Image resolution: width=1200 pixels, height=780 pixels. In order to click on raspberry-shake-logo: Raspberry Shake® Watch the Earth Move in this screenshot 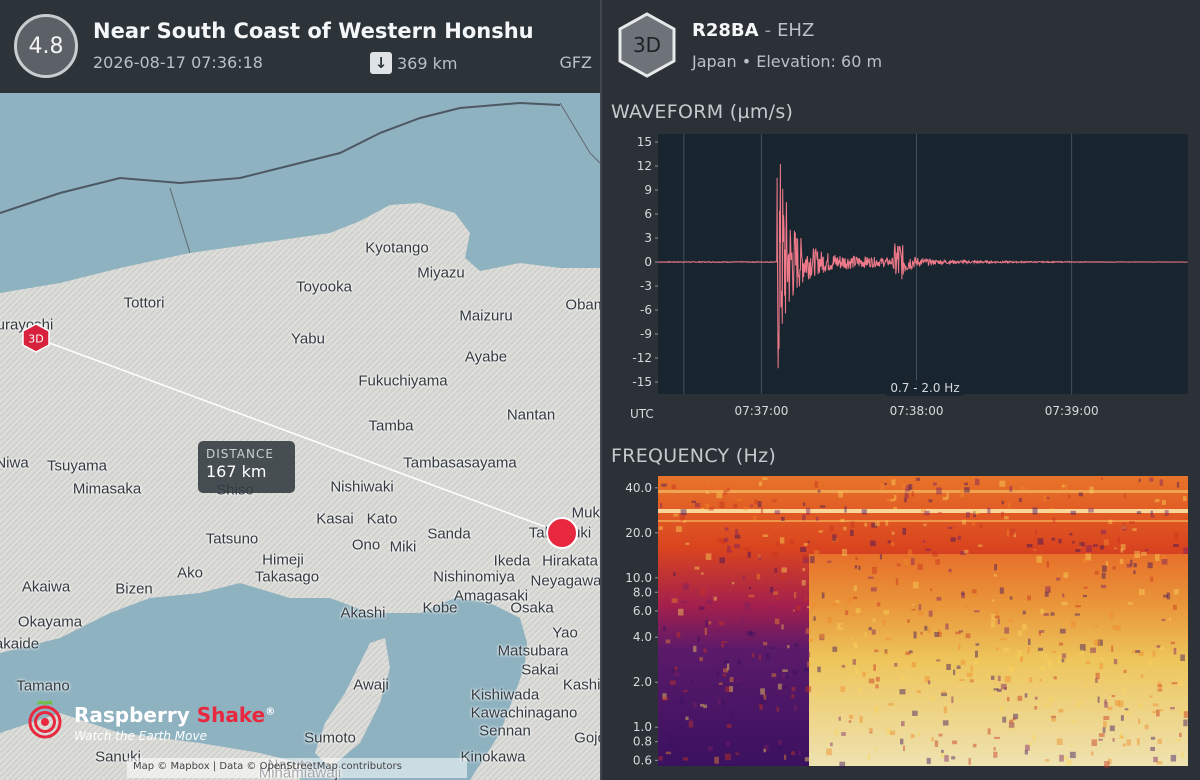, I will do `click(157, 723)`.